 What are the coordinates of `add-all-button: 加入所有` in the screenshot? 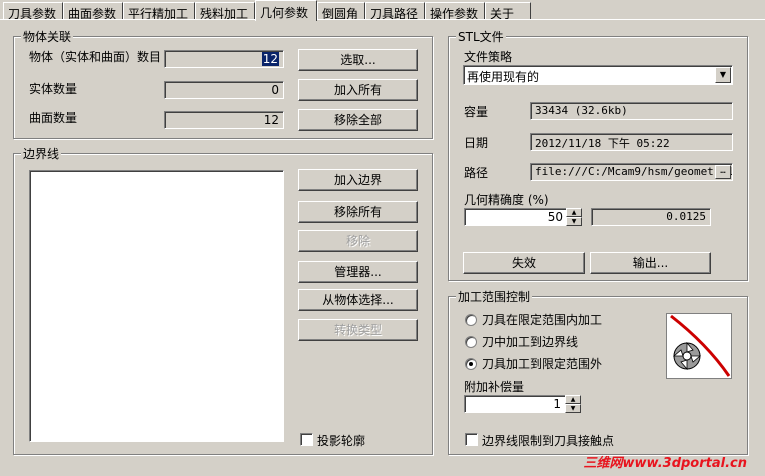 It's located at (358, 90).